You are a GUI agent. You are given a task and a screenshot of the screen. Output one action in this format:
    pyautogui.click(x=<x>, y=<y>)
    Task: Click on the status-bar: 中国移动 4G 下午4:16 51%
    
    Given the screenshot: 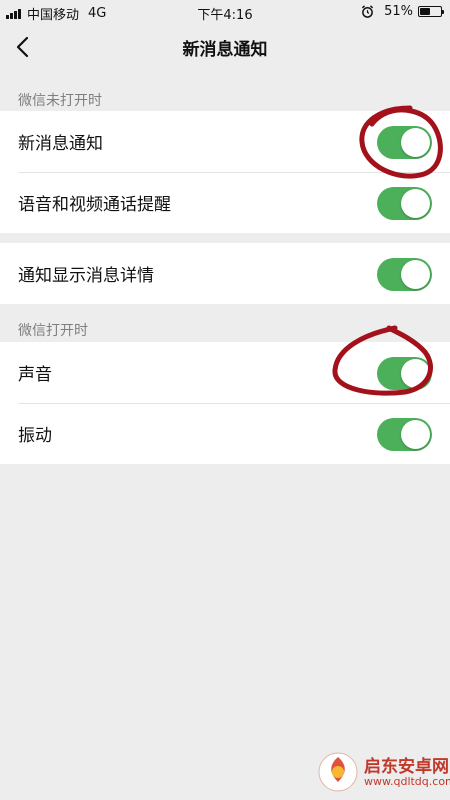 What is the action you would take?
    pyautogui.click(x=225, y=12)
    